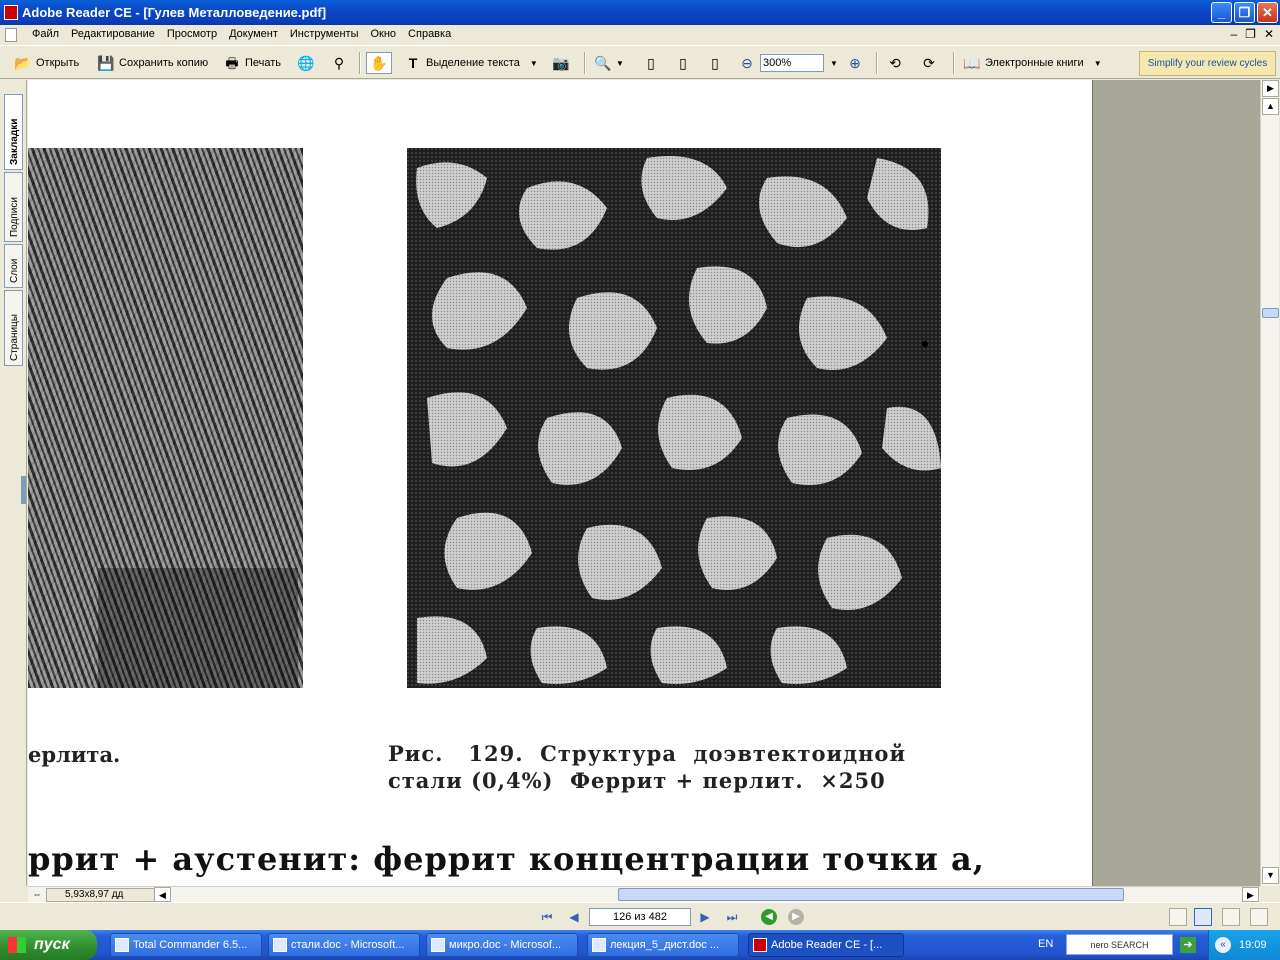 The width and height of the screenshot is (1280, 960). Describe the element at coordinates (1233, 34) in the screenshot. I see `doc-minimize-icon: –` at that location.